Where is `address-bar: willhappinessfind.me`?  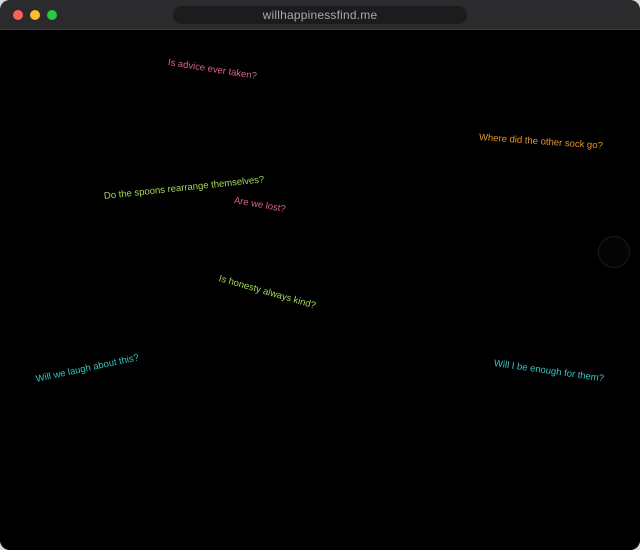 address-bar: willhappinessfind.me is located at coordinates (320, 15).